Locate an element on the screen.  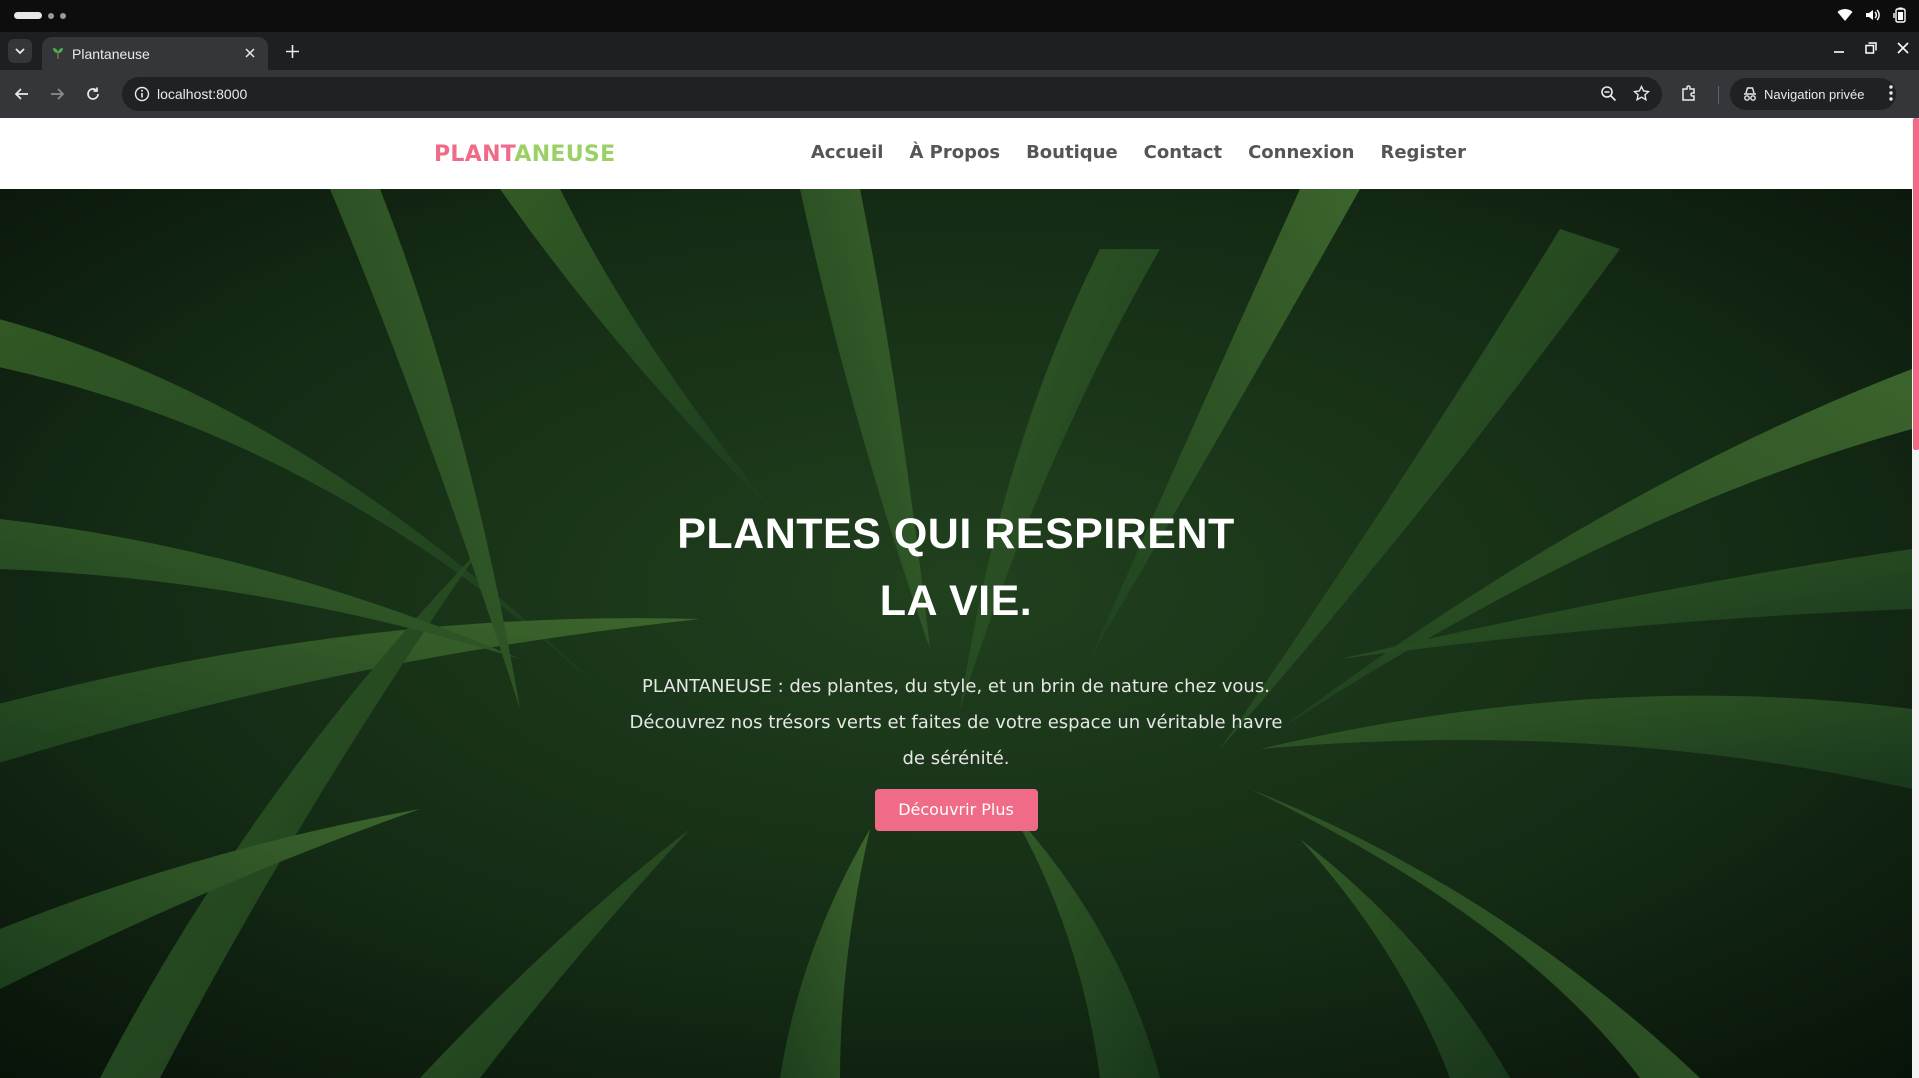
new-tab-button is located at coordinates (292, 51).